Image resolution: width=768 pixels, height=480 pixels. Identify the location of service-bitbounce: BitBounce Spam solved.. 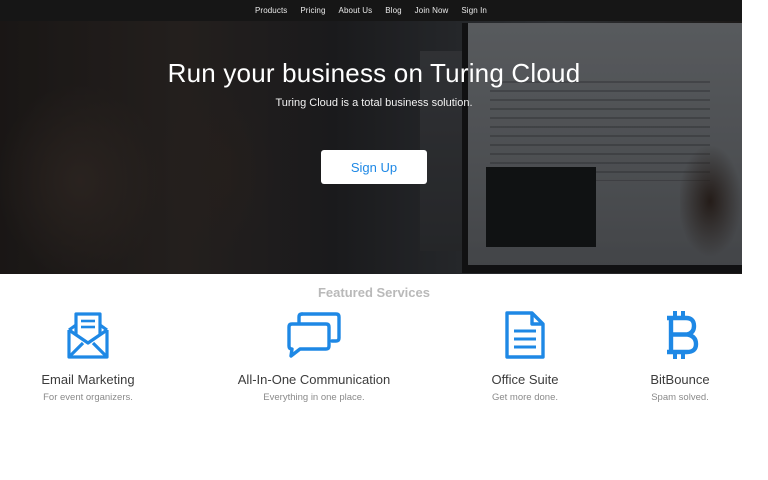
(680, 356).